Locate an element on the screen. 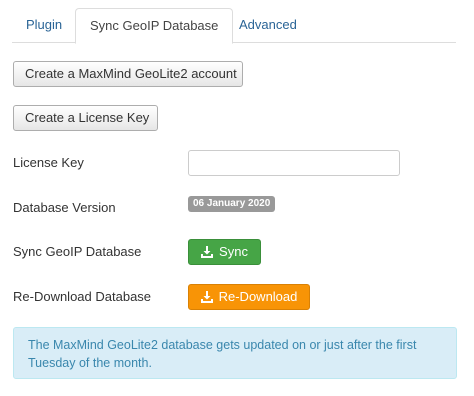 Image resolution: width=474 pixels, height=396 pixels. tab-bar: Plugin Sync GeoIP Database Advanced is located at coordinates (234, 26).